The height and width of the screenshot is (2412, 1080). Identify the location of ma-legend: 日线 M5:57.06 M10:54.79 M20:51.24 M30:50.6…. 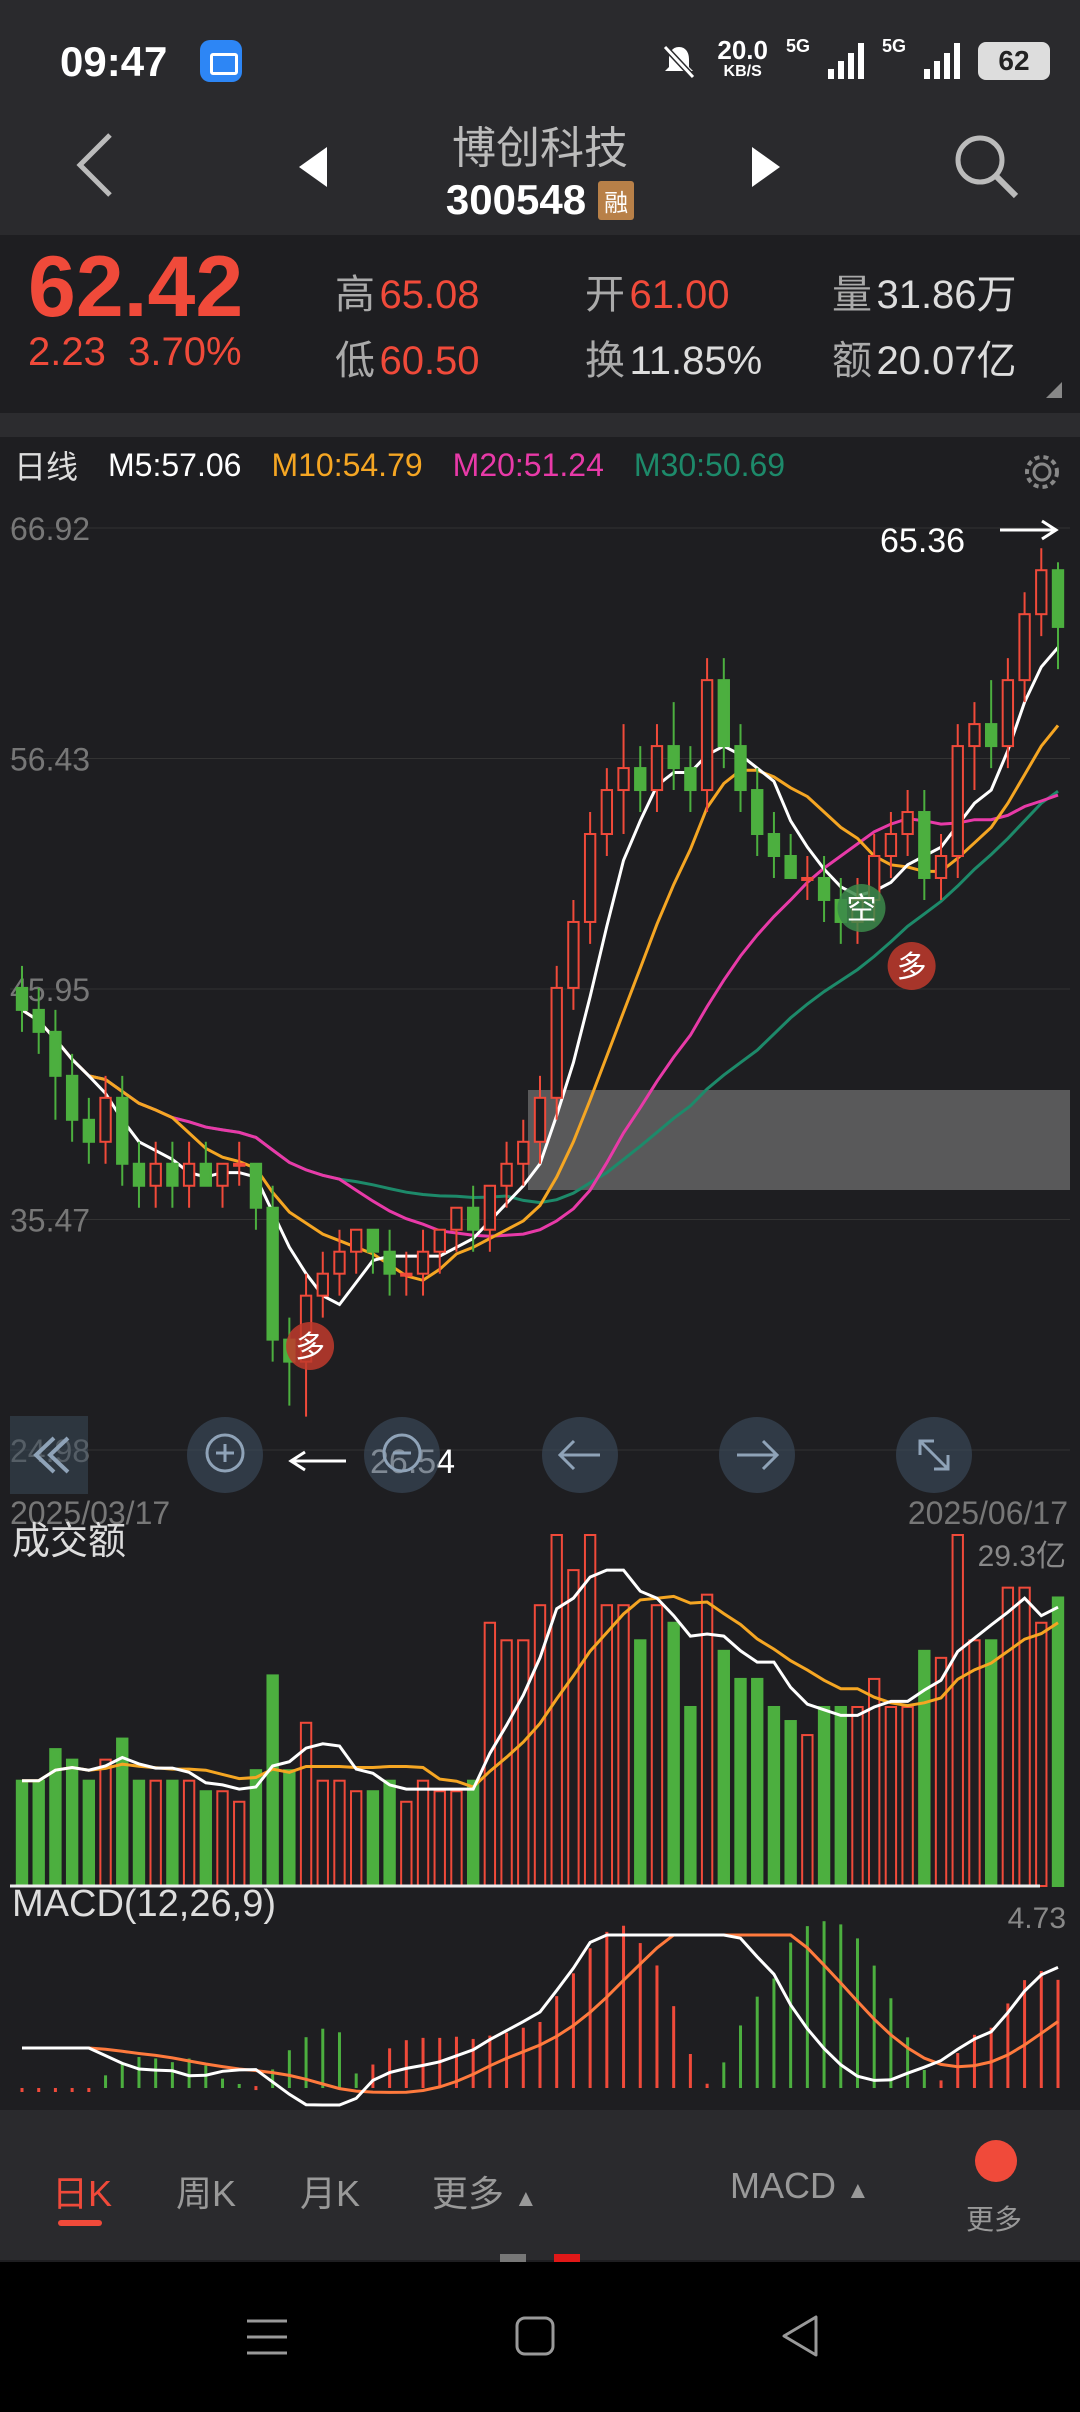
(540, 465).